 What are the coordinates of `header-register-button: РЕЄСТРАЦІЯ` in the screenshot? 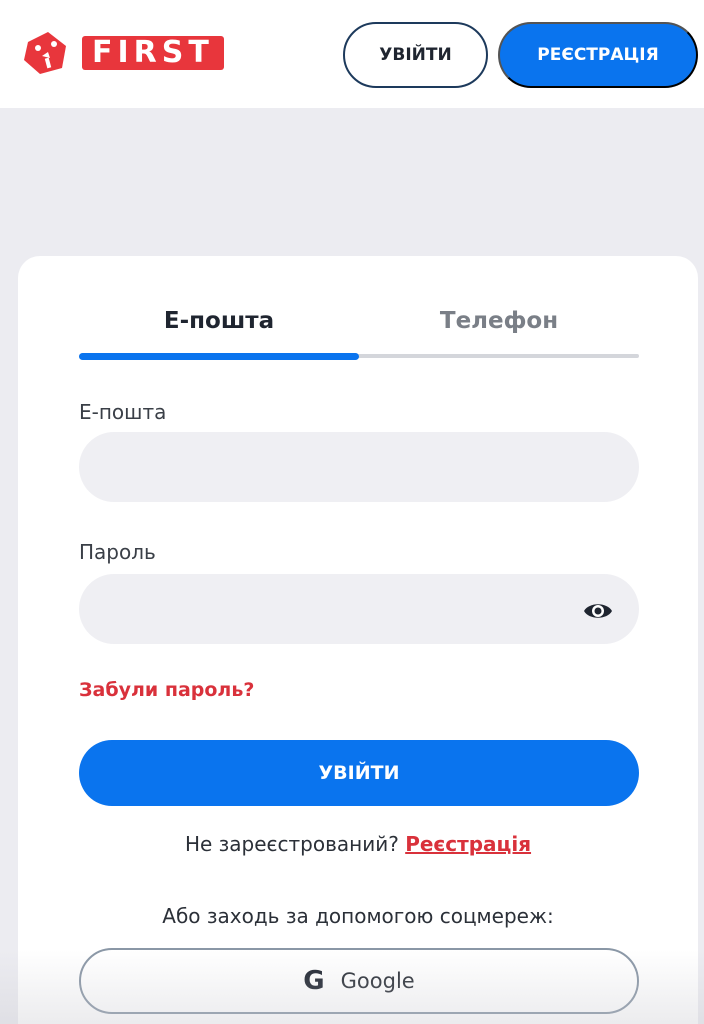 It's located at (598, 55).